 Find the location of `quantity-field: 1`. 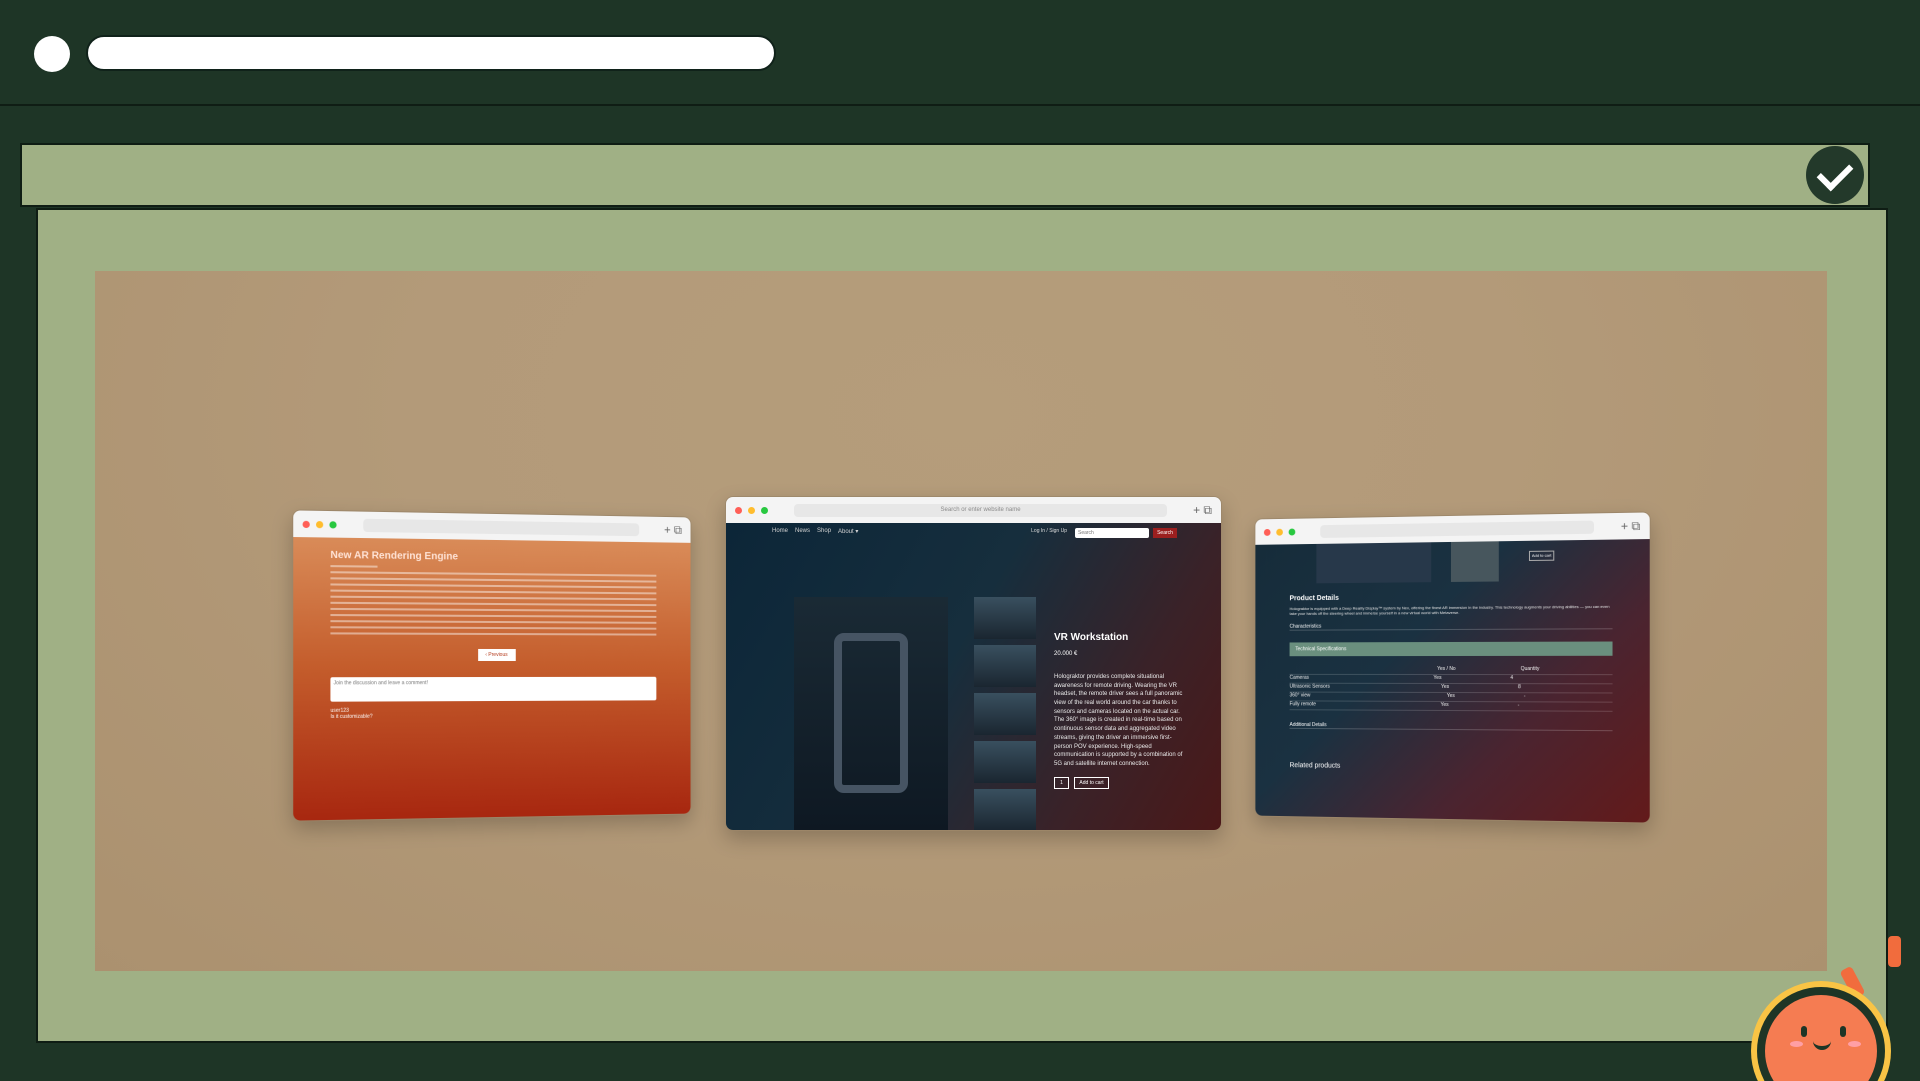

quantity-field: 1 is located at coordinates (1061, 782).